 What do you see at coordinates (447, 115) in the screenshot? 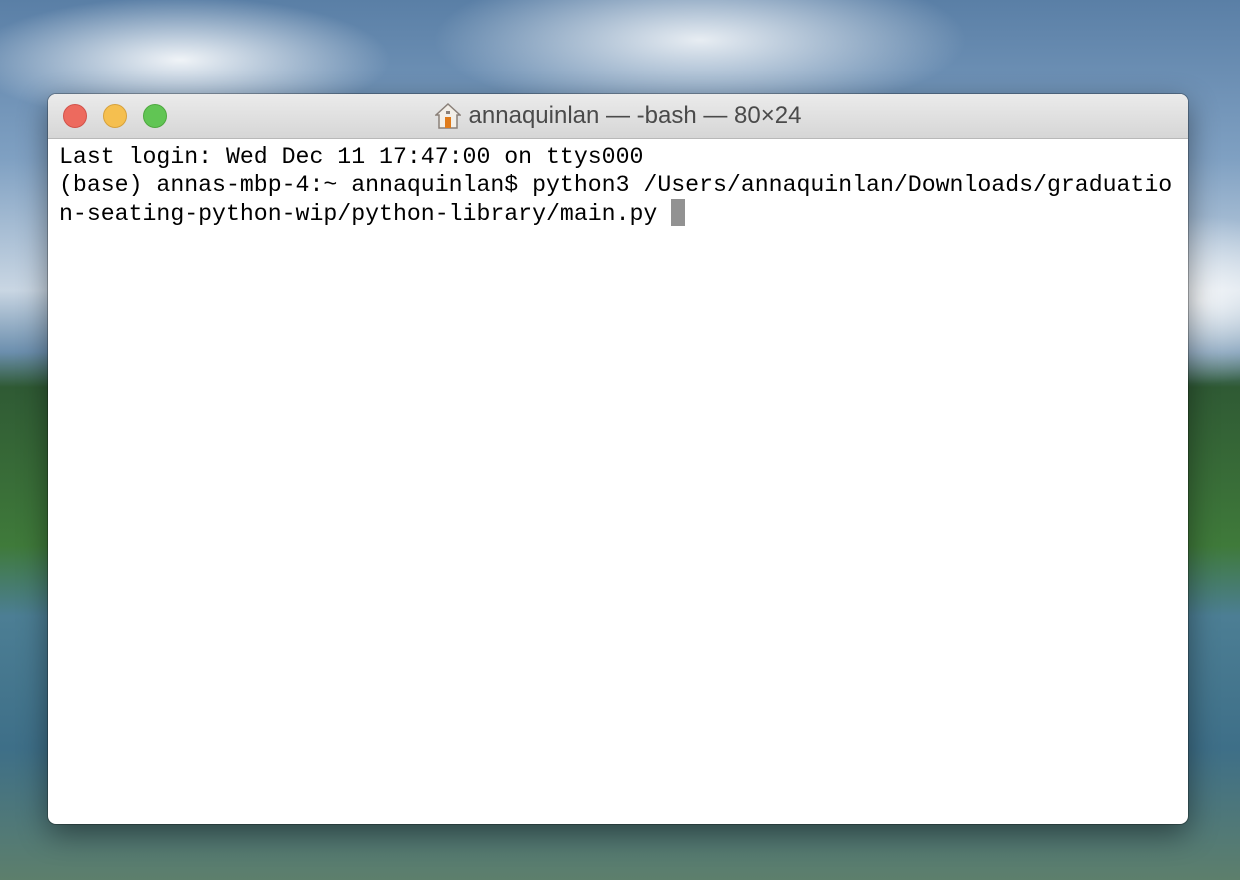
I see `home-folder-icon` at bounding box center [447, 115].